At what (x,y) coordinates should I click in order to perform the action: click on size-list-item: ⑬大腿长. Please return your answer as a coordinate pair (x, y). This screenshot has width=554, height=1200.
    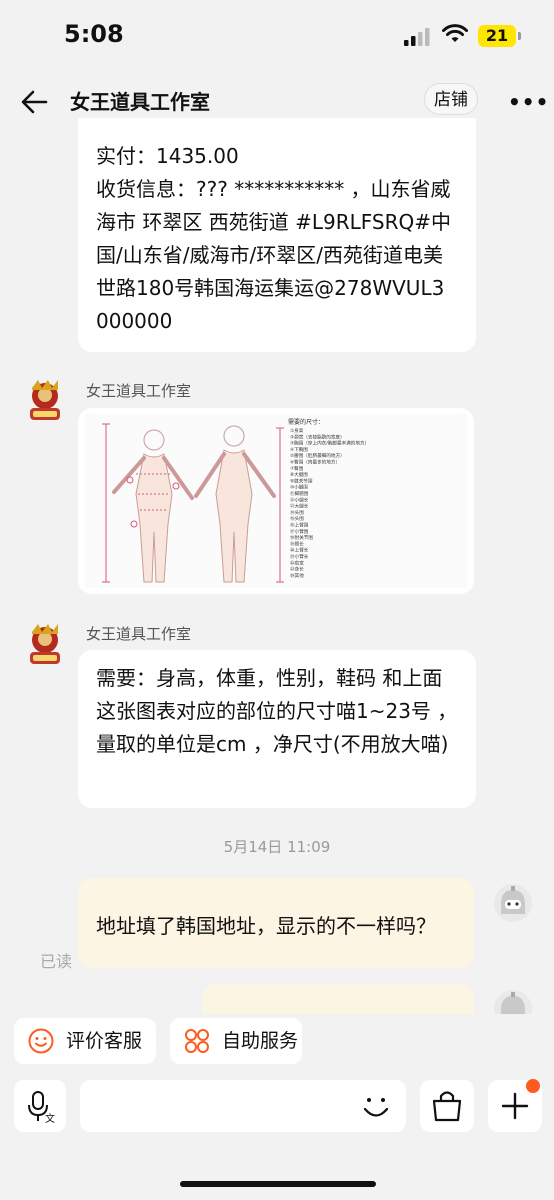
    Looking at the image, I should click on (299, 506).